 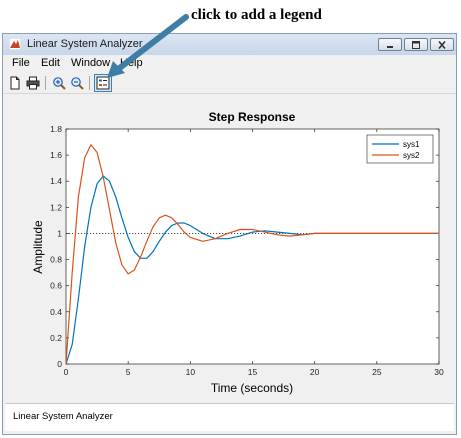 I want to click on print-button, so click(x=33, y=83).